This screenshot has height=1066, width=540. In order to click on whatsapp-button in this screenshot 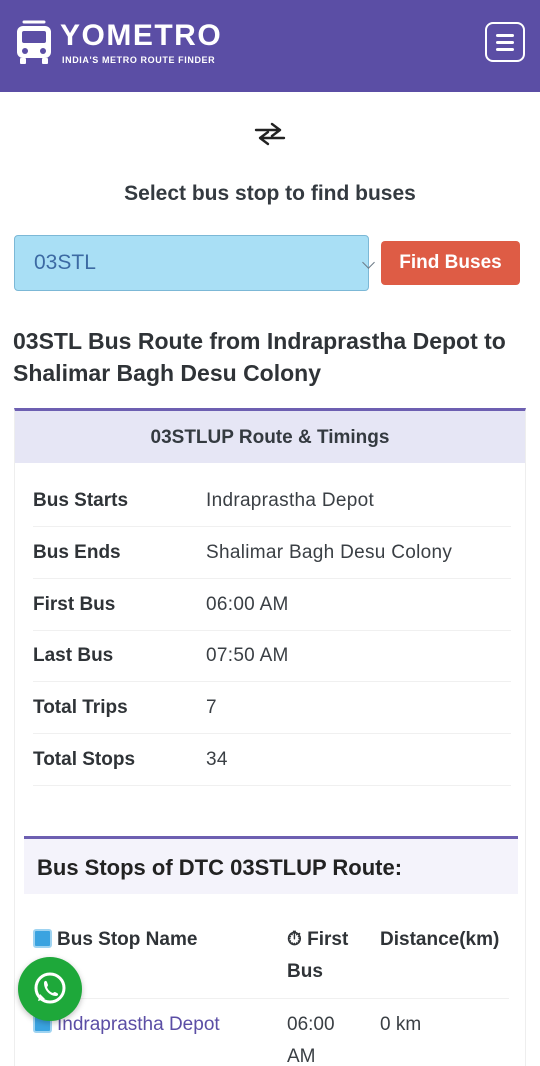, I will do `click(50, 989)`.